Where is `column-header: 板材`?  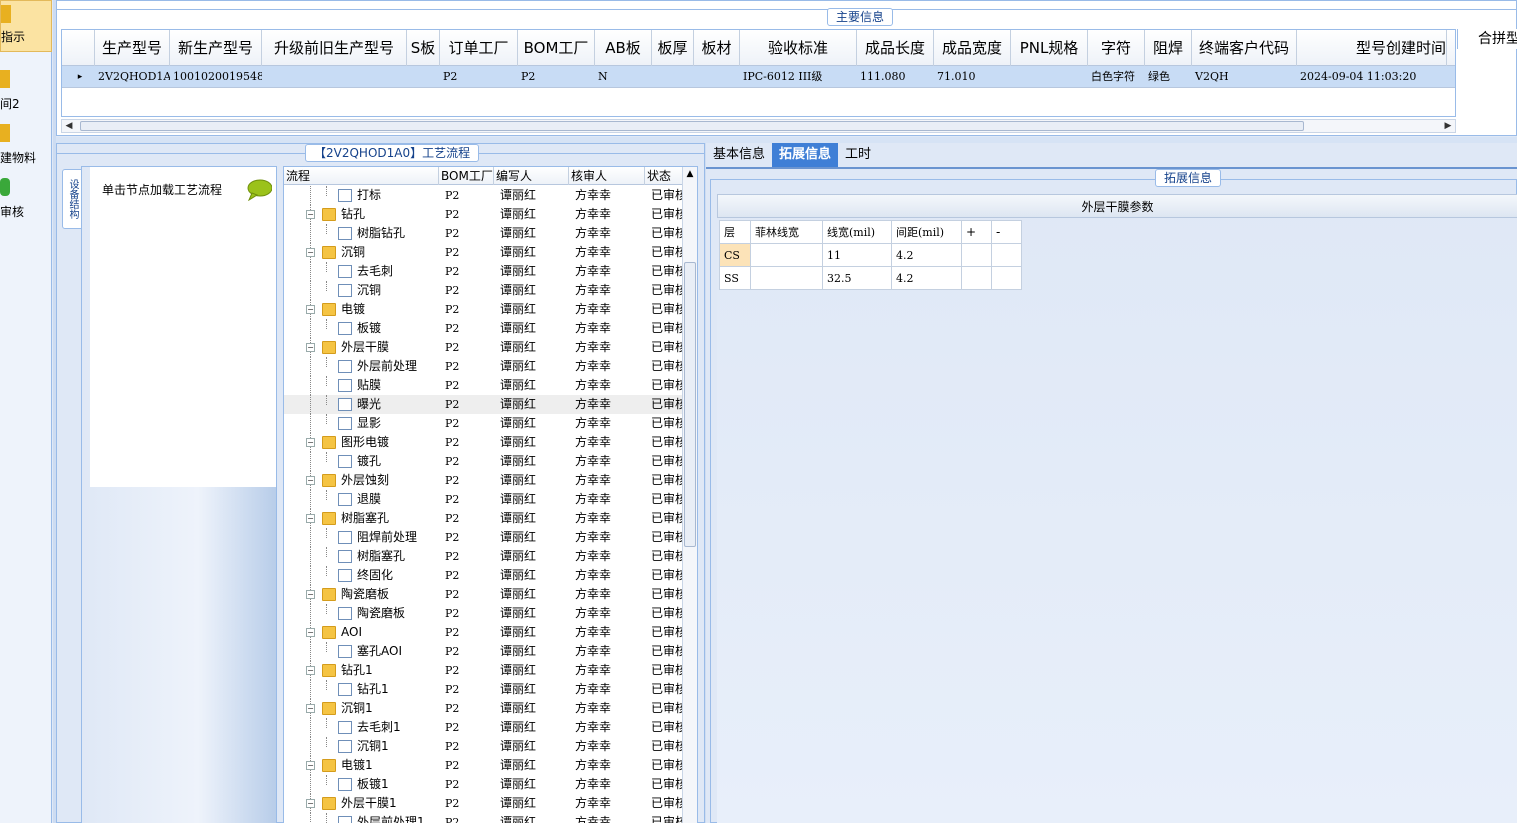
column-header: 板材 is located at coordinates (717, 48).